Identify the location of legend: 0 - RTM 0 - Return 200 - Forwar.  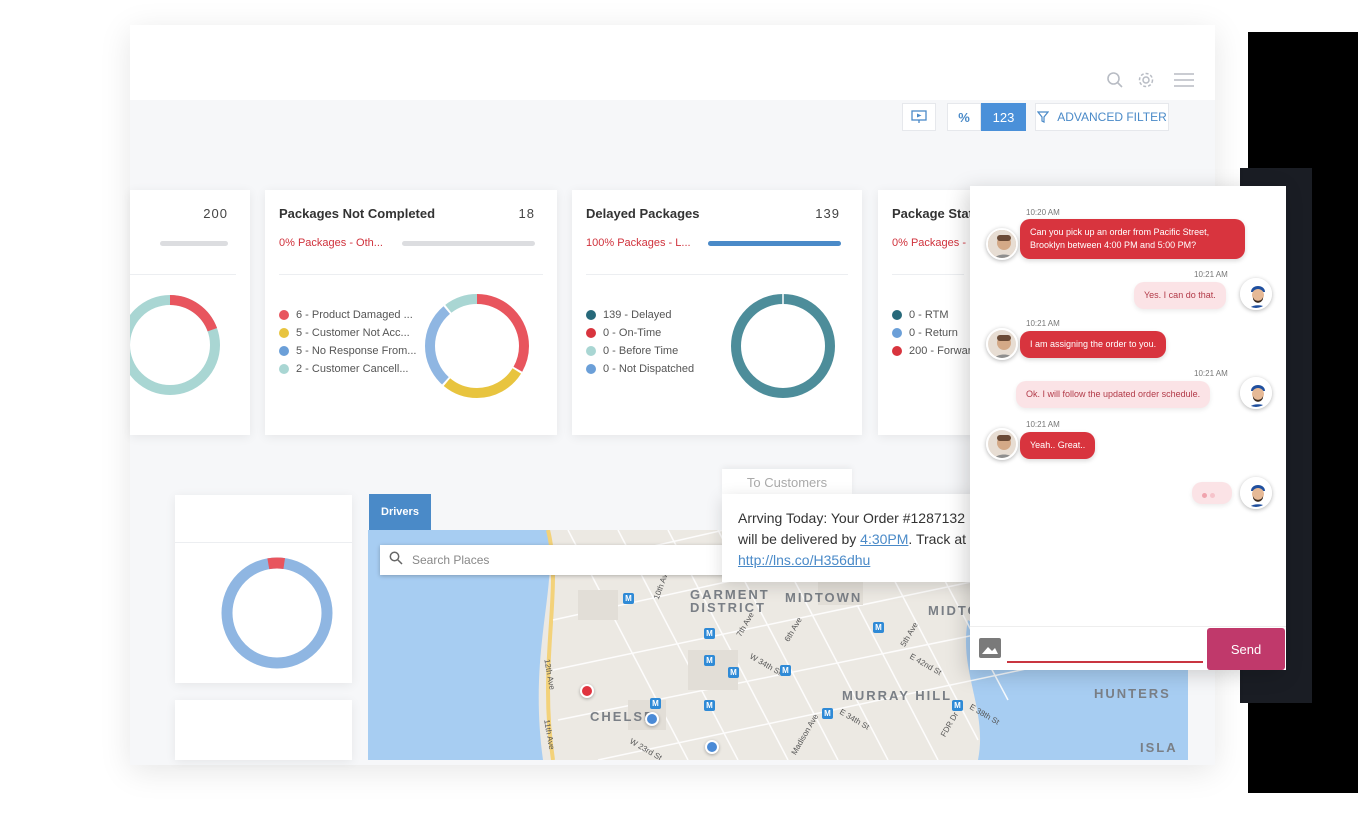
(931, 333).